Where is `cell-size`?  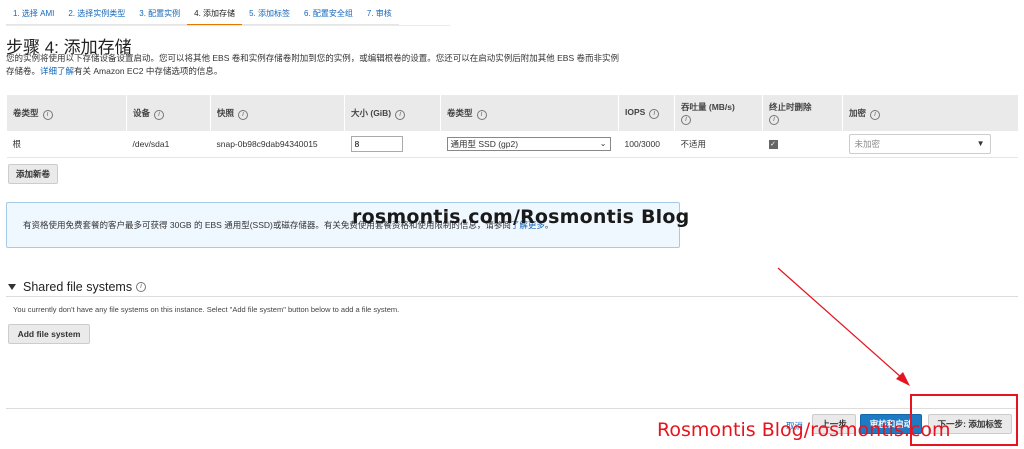
cell-size is located at coordinates (392, 144).